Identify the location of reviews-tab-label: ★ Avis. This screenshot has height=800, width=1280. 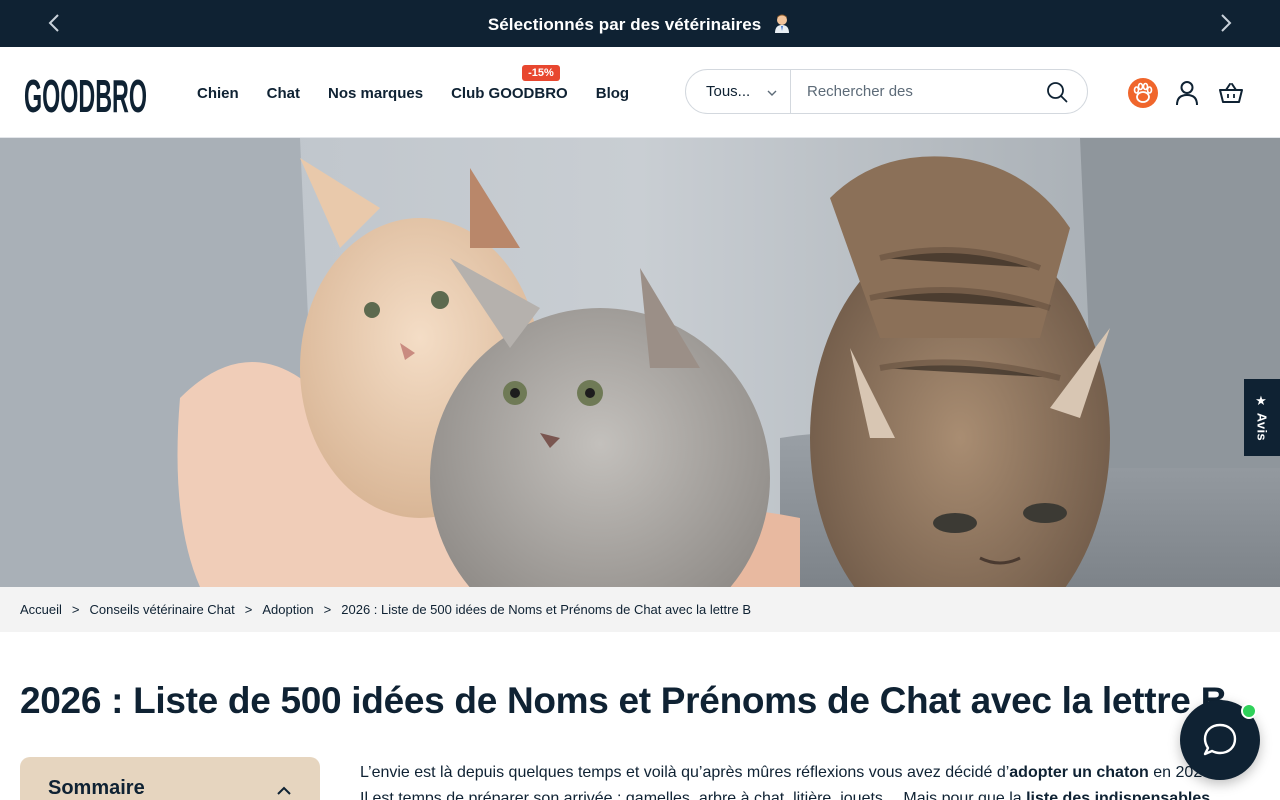
(1262, 417).